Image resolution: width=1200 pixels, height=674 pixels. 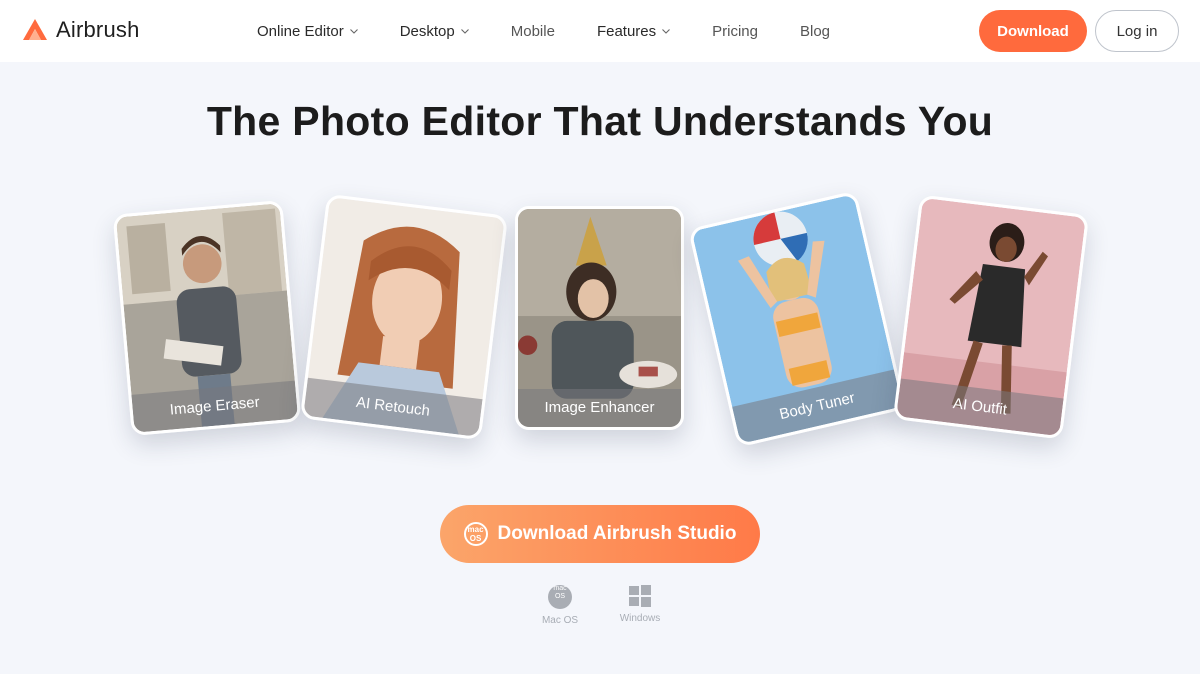 I want to click on airbrush-logo-icon, so click(x=35, y=29).